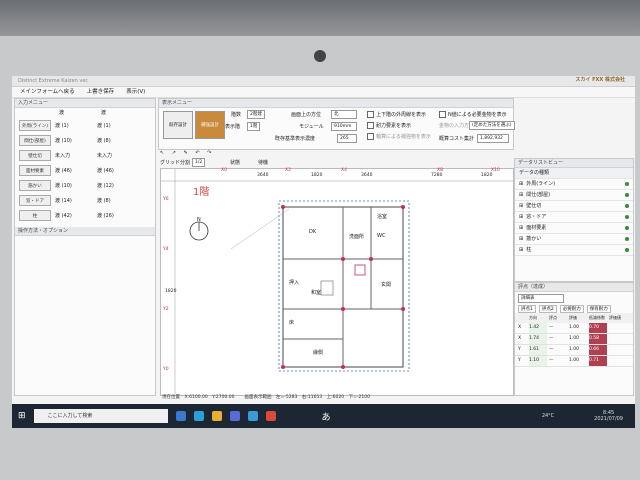 This screenshot has height=480, width=640. What do you see at coordinates (234, 416) in the screenshot?
I see `store-icon` at bounding box center [234, 416].